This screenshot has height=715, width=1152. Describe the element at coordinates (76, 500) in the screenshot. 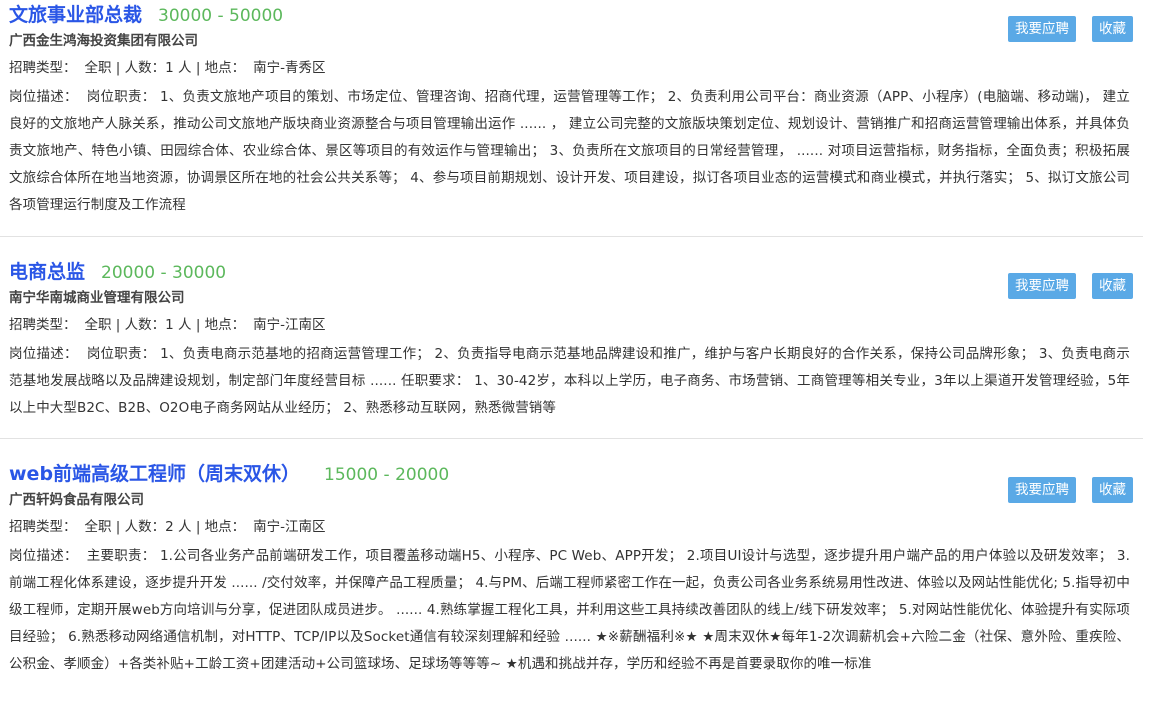

I see `company-name: 广西轩妈食品有限公司` at that location.